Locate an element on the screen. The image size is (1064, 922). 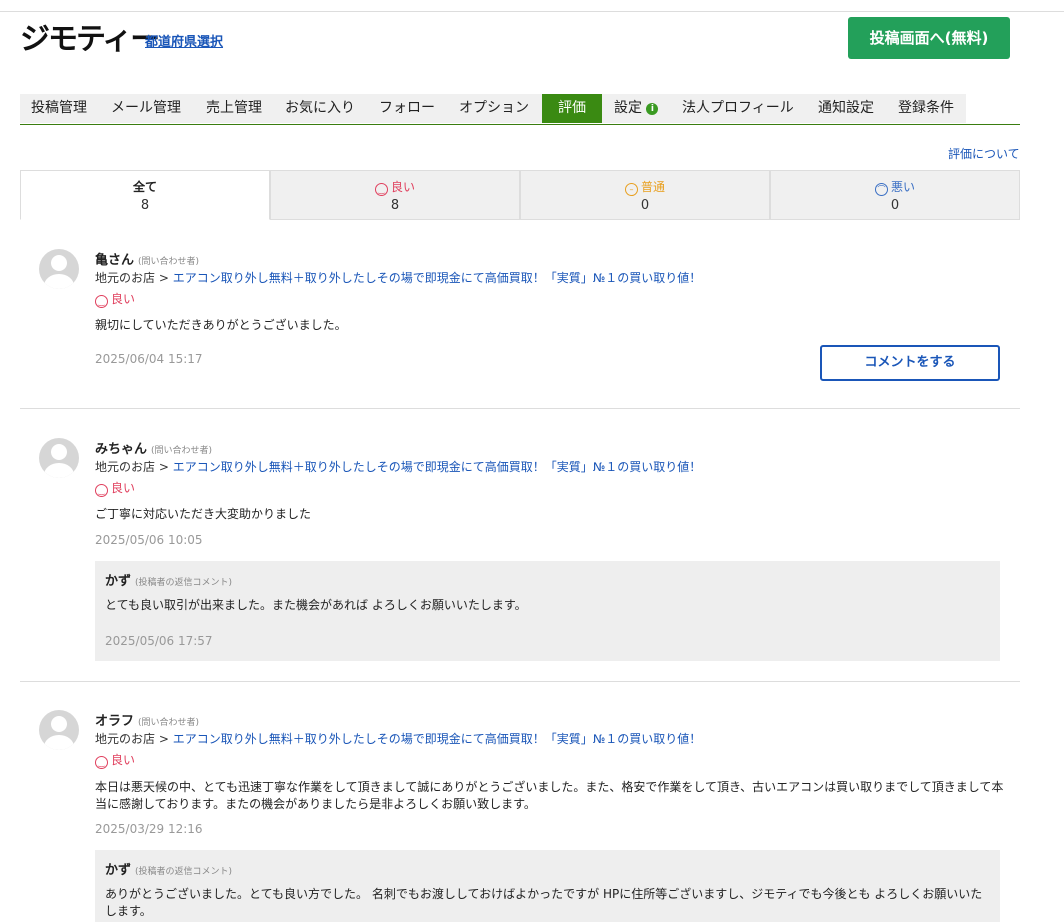
nav-item-settings-label: 設定 is located at coordinates (628, 108).